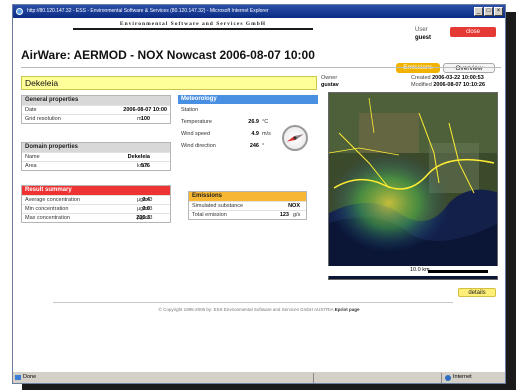  I want to click on footer-divider, so click(253, 302).